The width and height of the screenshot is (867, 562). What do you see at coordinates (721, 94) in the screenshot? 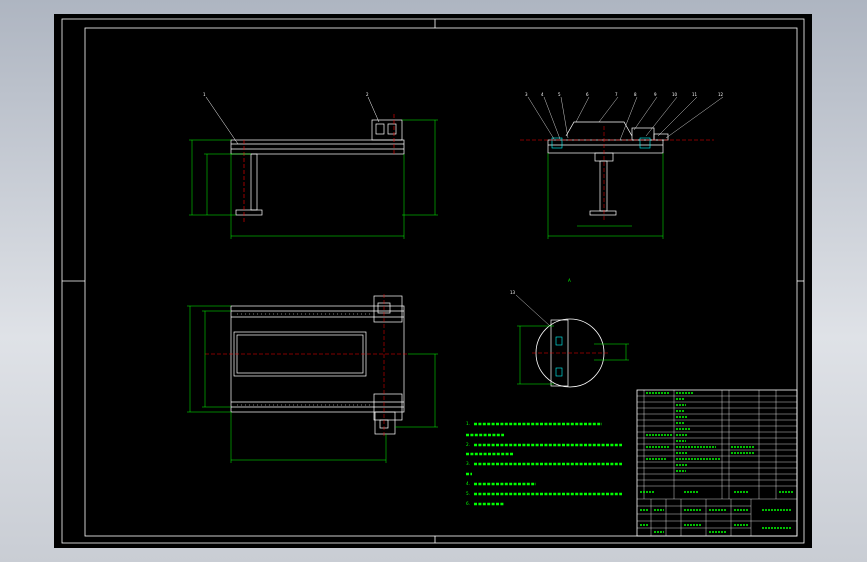
I see `side-balloon-12: 12` at bounding box center [721, 94].